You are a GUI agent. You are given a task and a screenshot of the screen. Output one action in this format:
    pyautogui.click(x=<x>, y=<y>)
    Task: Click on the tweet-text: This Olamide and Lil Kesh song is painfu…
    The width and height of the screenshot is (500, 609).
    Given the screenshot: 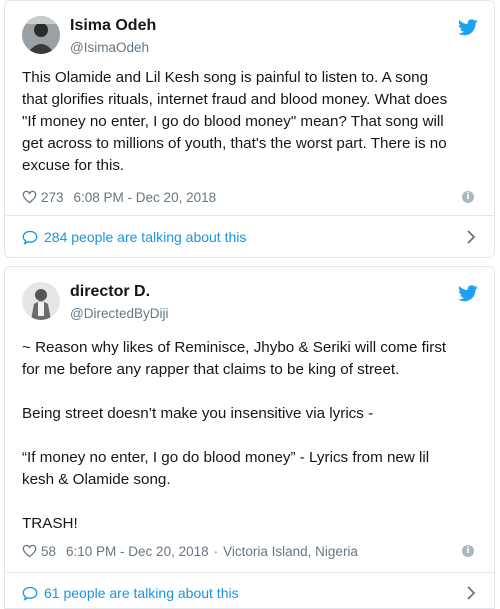 What is the action you would take?
    pyautogui.click(x=235, y=121)
    